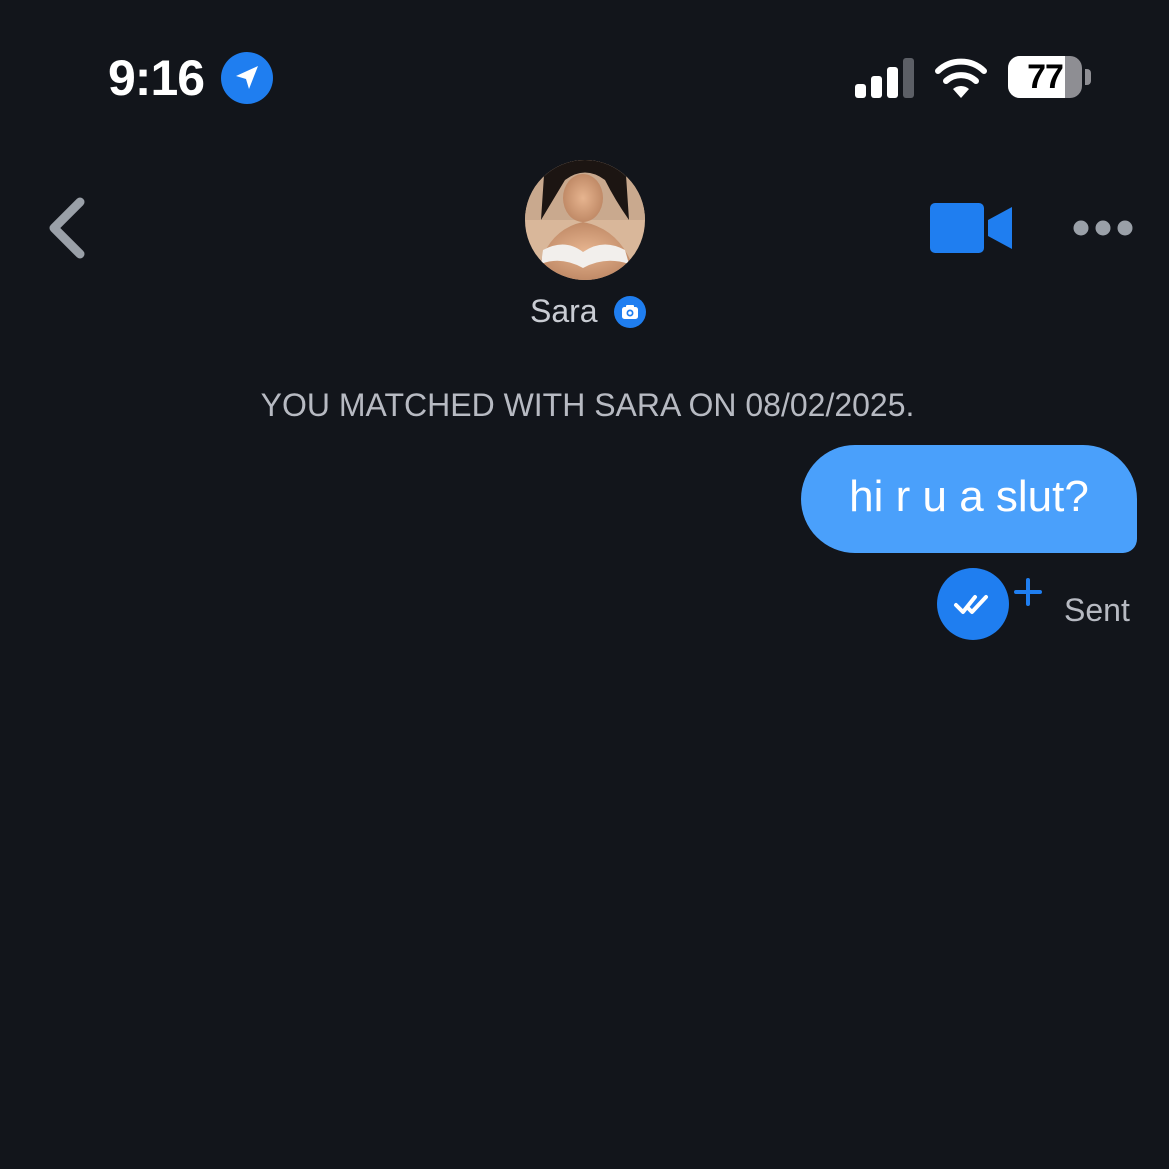  Describe the element at coordinates (1028, 592) in the screenshot. I see `plus-icon` at that location.